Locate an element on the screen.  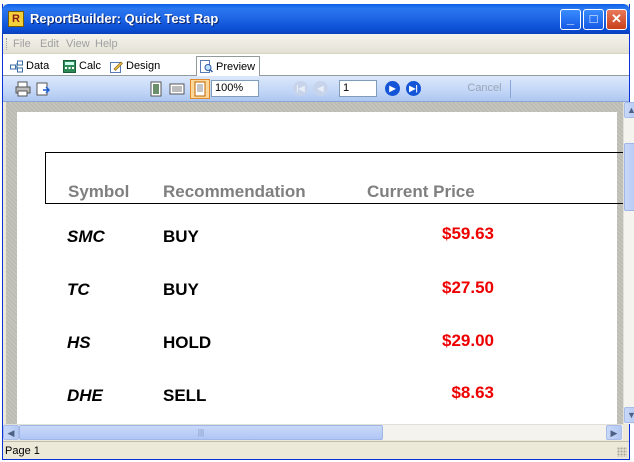
scroll-left-icon: ◀ is located at coordinates (11, 432).